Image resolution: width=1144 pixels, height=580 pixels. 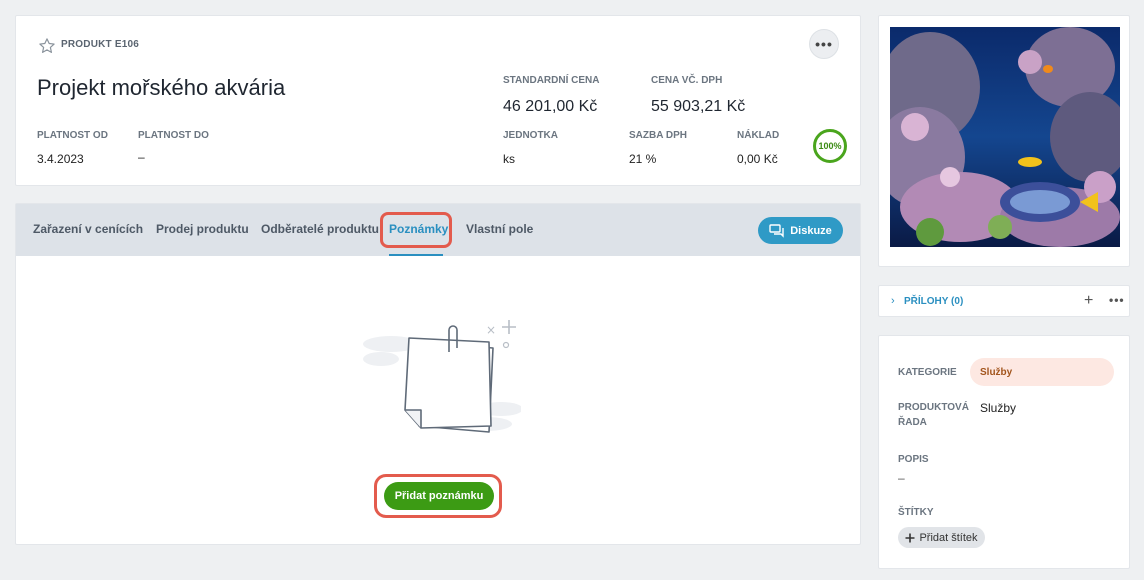 I want to click on standard-price-value: 46 201,00 Kč, so click(x=550, y=106).